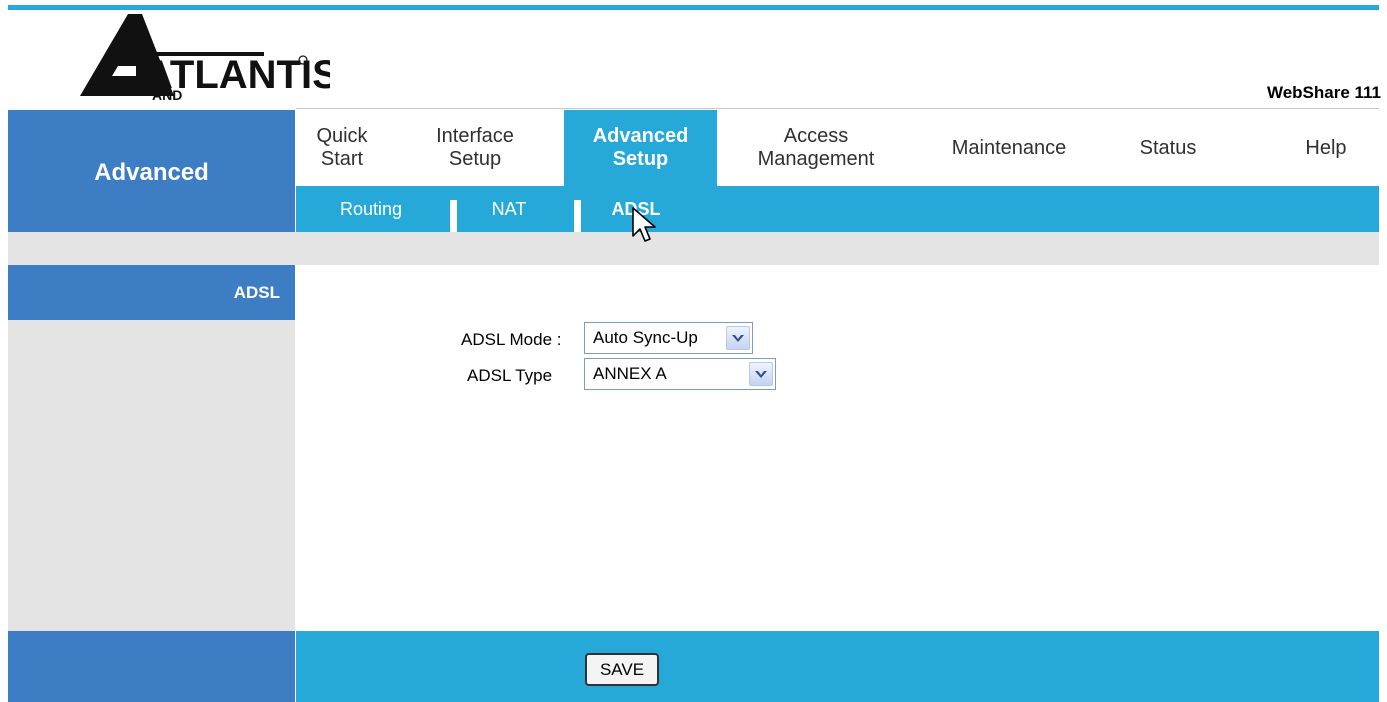  What do you see at coordinates (167, 94) in the screenshot?
I see `logo-subtext: AND` at bounding box center [167, 94].